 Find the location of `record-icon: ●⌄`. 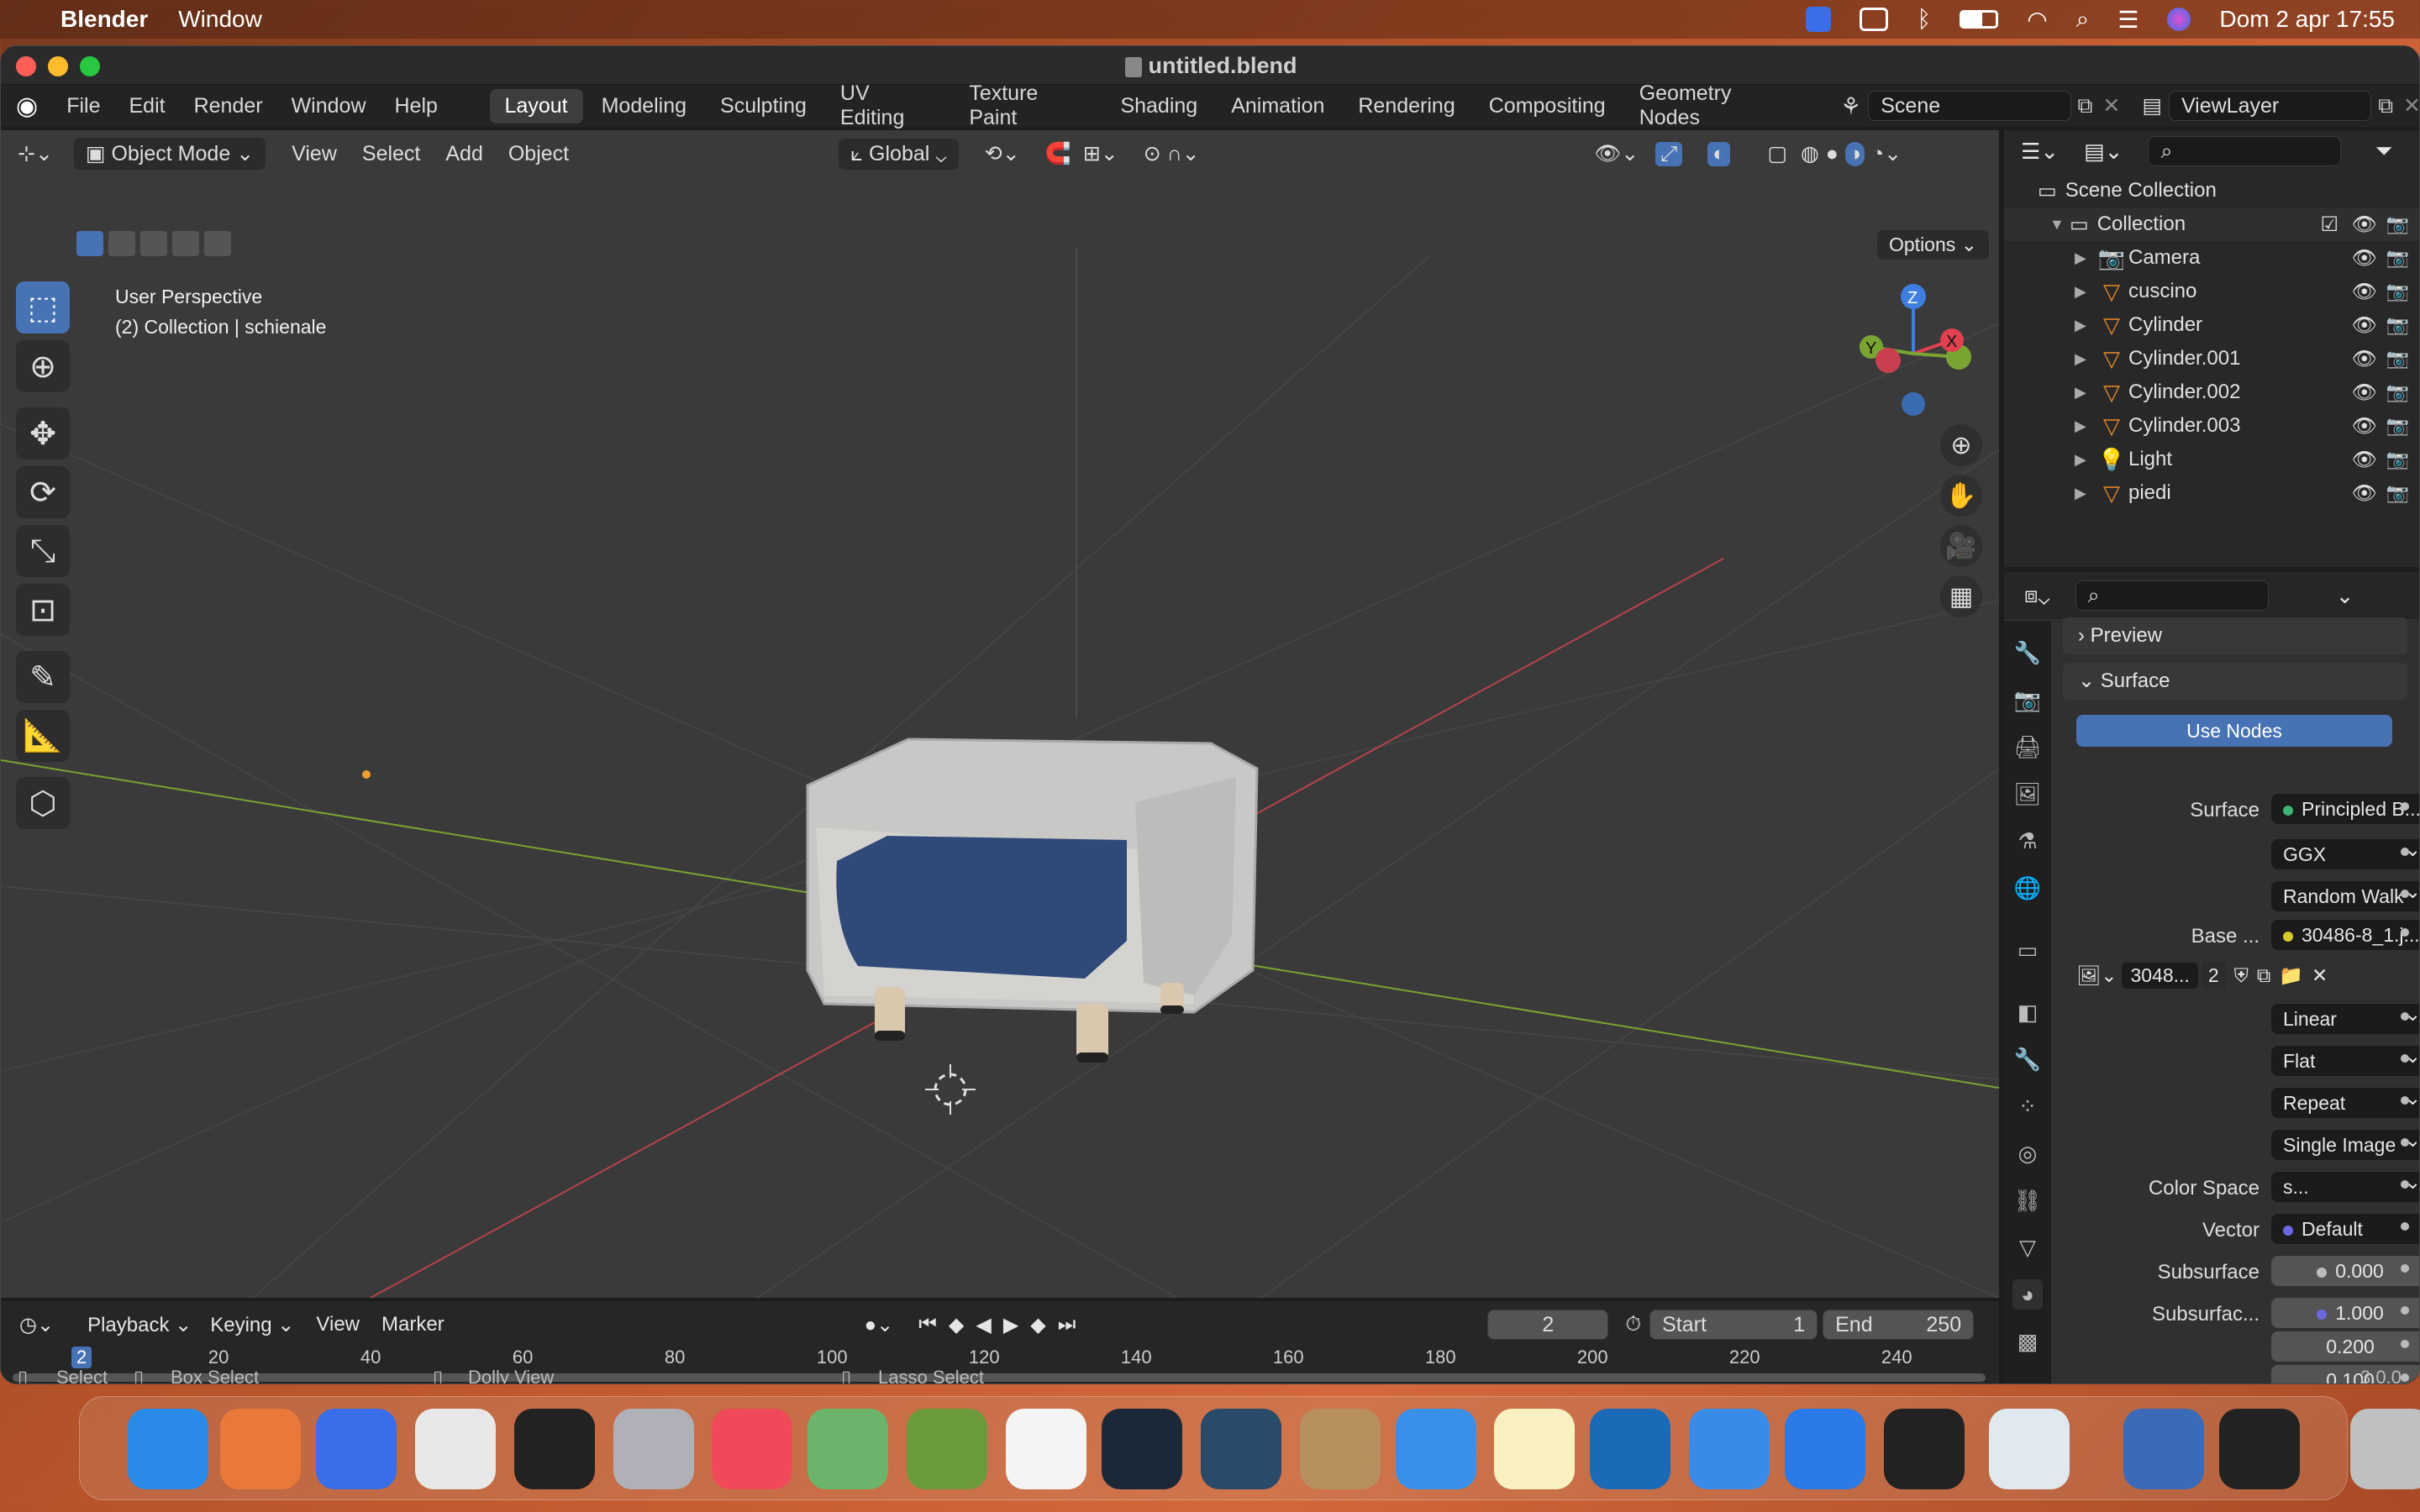

record-icon: ●⌄ is located at coordinates (879, 1325).